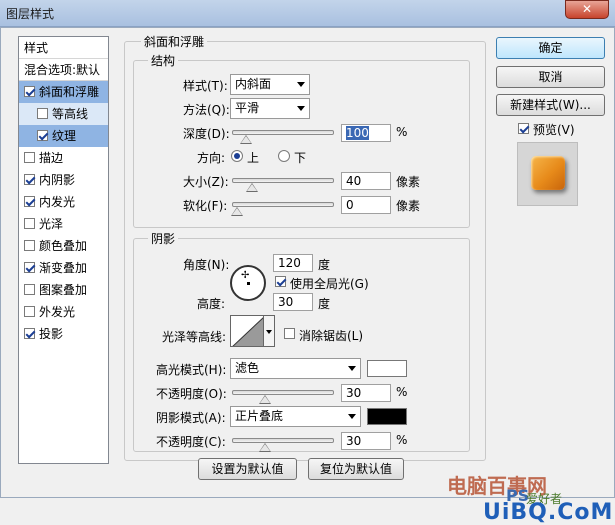 The width and height of the screenshot is (615, 525). What do you see at coordinates (63, 158) in the screenshot?
I see `style-list-item: 描边` at bounding box center [63, 158].